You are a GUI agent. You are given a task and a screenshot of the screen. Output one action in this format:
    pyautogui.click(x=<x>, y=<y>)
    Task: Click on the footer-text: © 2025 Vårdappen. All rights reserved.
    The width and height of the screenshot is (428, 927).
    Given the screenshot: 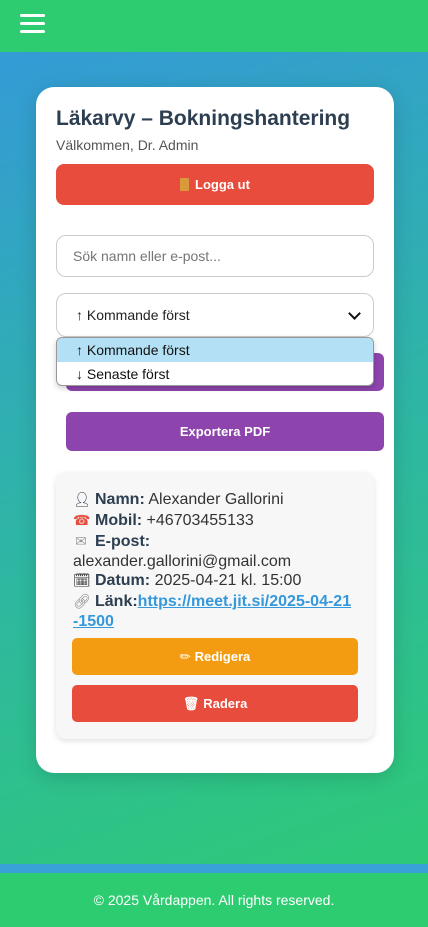 What is the action you would take?
    pyautogui.click(x=214, y=900)
    